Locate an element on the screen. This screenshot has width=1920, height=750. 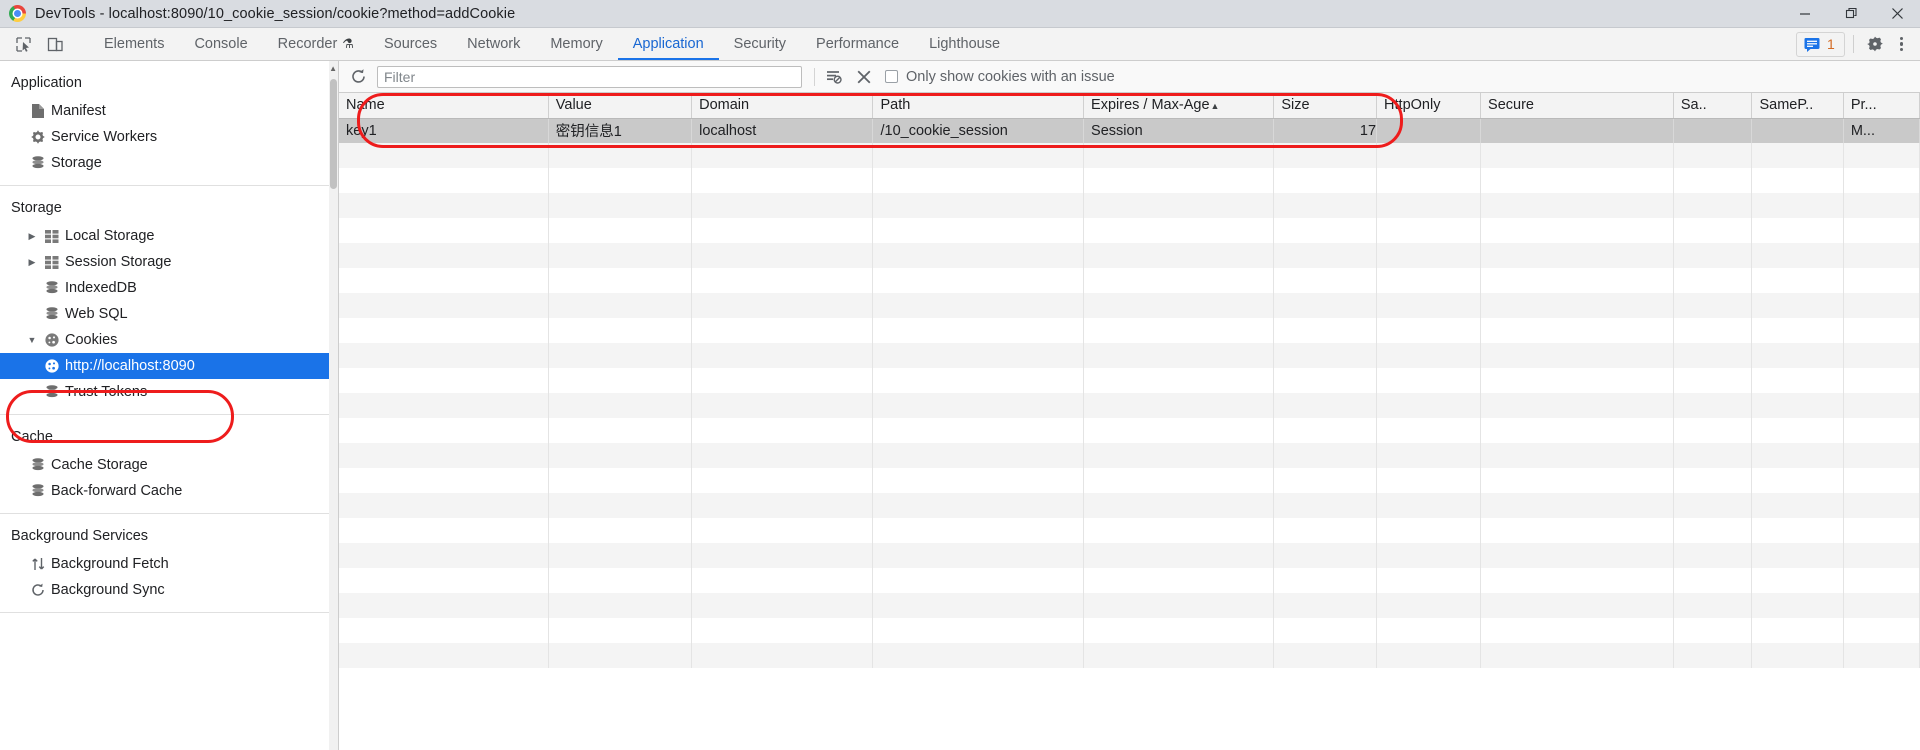
message-count: 1 is located at coordinates (1831, 44).